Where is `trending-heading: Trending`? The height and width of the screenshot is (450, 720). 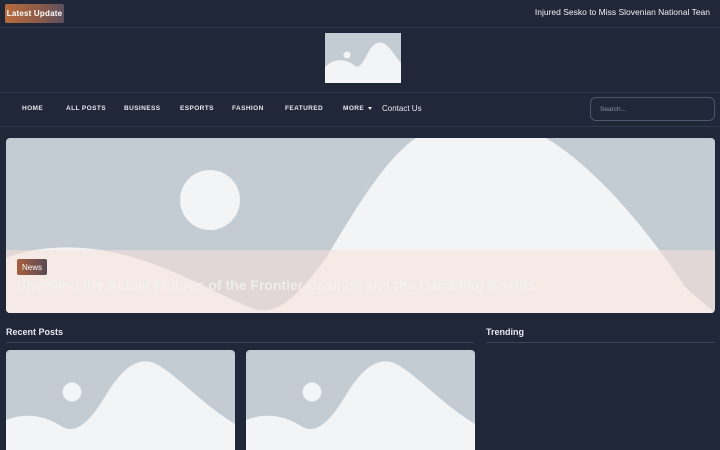 trending-heading: Trending is located at coordinates (505, 332).